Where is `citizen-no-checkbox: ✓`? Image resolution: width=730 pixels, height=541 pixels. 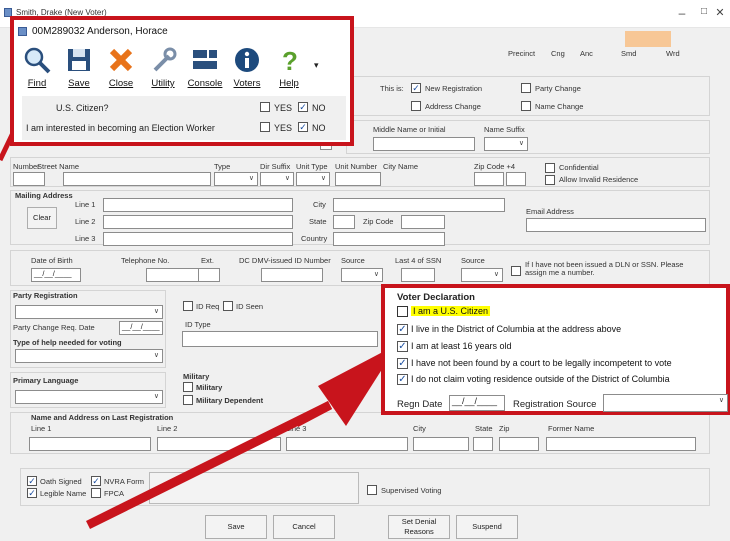
citizen-no-checkbox: ✓ is located at coordinates (303, 107).